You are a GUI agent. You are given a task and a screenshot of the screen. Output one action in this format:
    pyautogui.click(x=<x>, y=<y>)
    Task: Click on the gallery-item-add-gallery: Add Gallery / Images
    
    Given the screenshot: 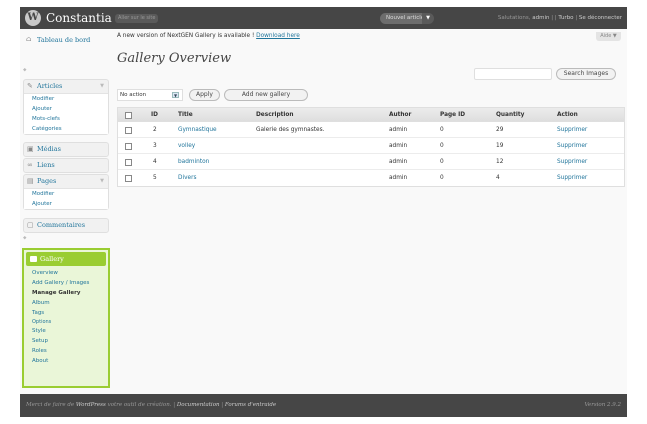 What is the action you would take?
    pyautogui.click(x=66, y=283)
    